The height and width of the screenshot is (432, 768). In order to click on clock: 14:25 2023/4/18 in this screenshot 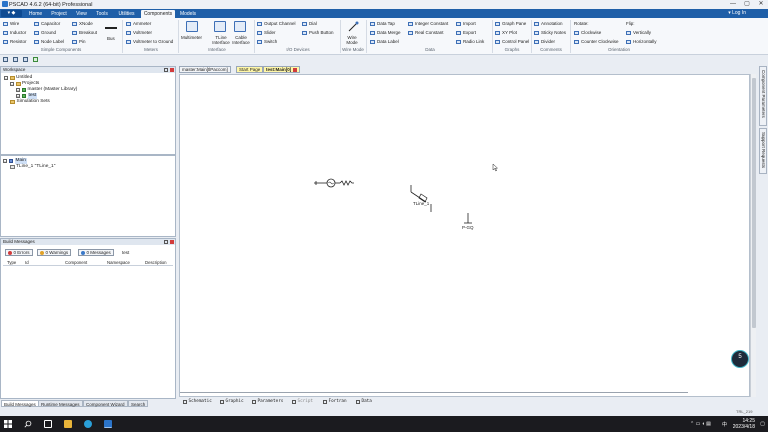, I will do `click(744, 424)`.